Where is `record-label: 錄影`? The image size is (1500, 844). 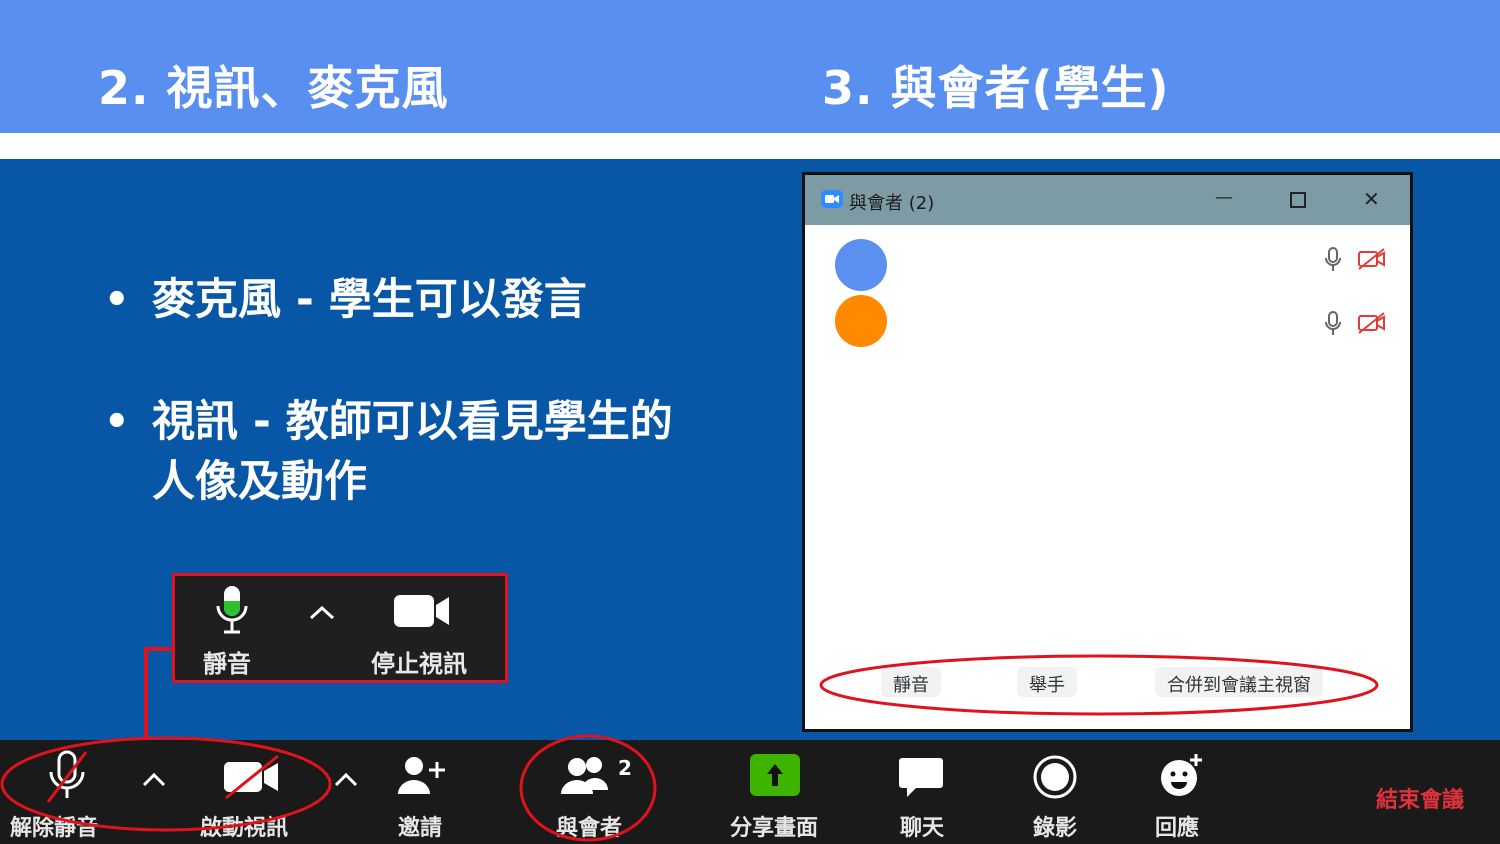 record-label: 錄影 is located at coordinates (1055, 826).